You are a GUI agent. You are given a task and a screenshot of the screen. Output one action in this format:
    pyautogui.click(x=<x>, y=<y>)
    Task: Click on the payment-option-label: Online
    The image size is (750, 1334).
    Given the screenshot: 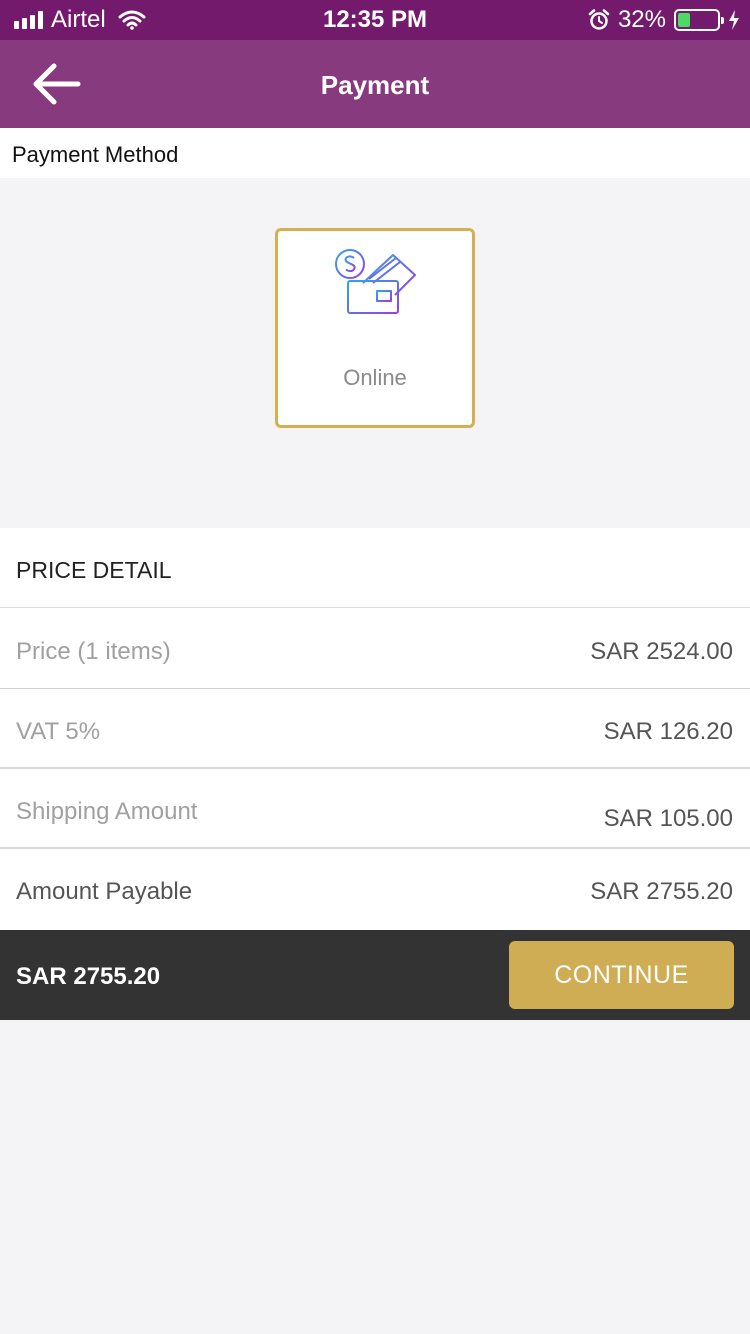 What is the action you would take?
    pyautogui.click(x=375, y=377)
    